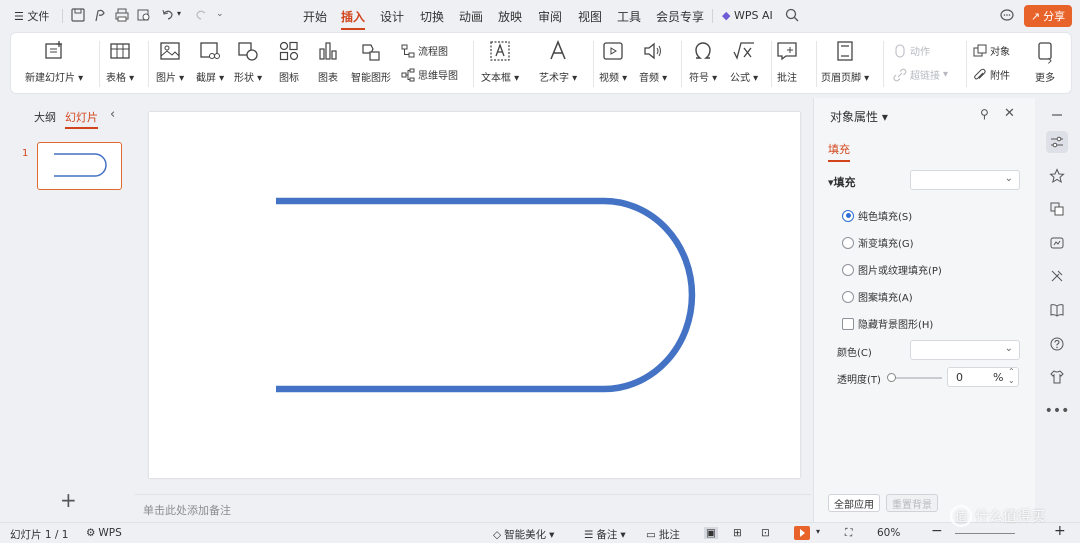  What do you see at coordinates (112, 114) in the screenshot?
I see `collapse-panel-icon: ‹` at bounding box center [112, 114].